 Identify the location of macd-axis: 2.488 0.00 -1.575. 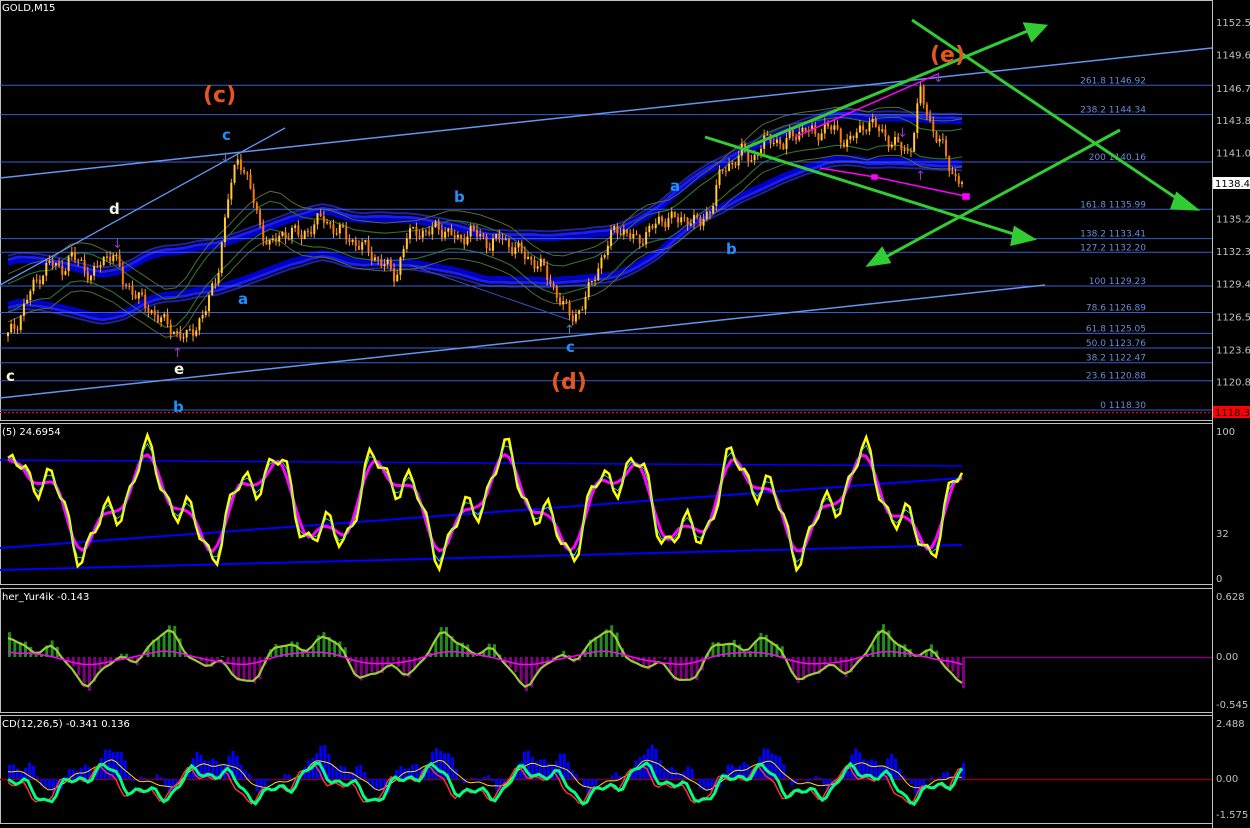
(1232, 770).